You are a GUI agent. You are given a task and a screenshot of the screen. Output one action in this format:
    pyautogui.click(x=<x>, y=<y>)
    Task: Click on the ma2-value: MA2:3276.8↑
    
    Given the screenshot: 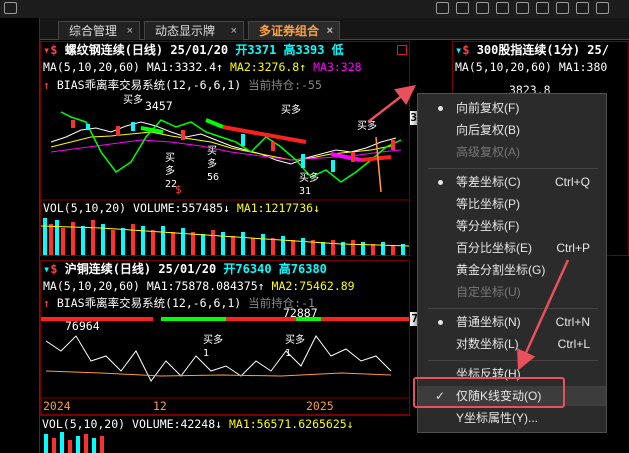 What is the action you would take?
    pyautogui.click(x=268, y=67)
    